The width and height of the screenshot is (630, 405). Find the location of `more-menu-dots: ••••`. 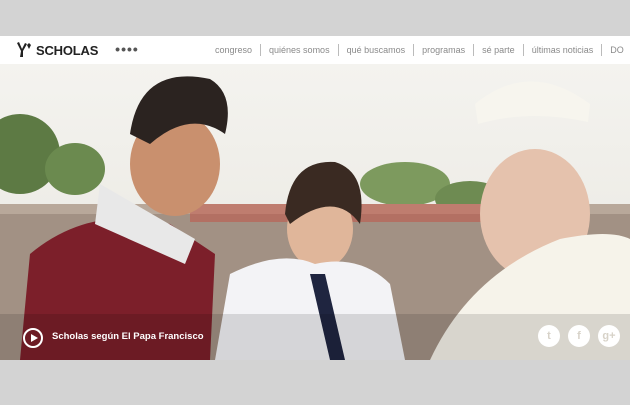

more-menu-dots: •••• is located at coordinates (127, 49).